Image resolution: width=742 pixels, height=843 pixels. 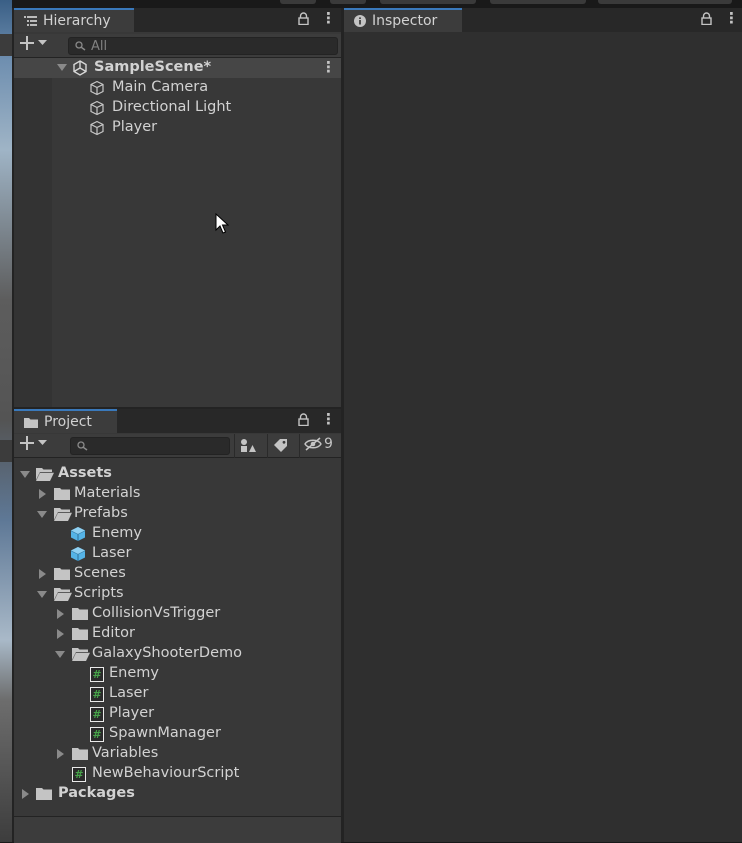 What do you see at coordinates (166, 773) in the screenshot?
I see `tree-label: NewBehaviourScript` at bounding box center [166, 773].